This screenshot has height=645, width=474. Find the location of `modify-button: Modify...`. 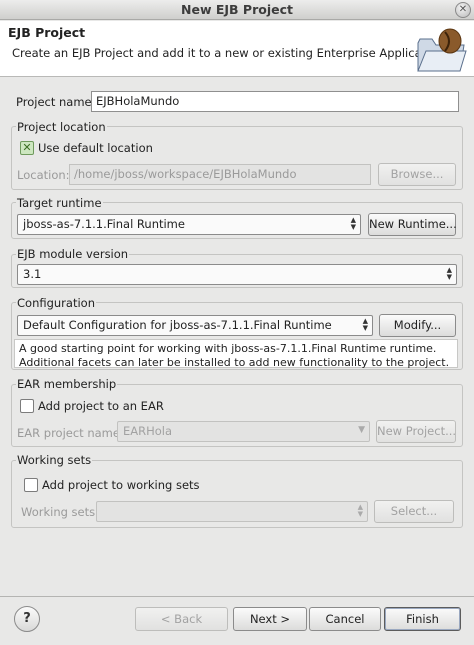

modify-button: Modify... is located at coordinates (417, 325).